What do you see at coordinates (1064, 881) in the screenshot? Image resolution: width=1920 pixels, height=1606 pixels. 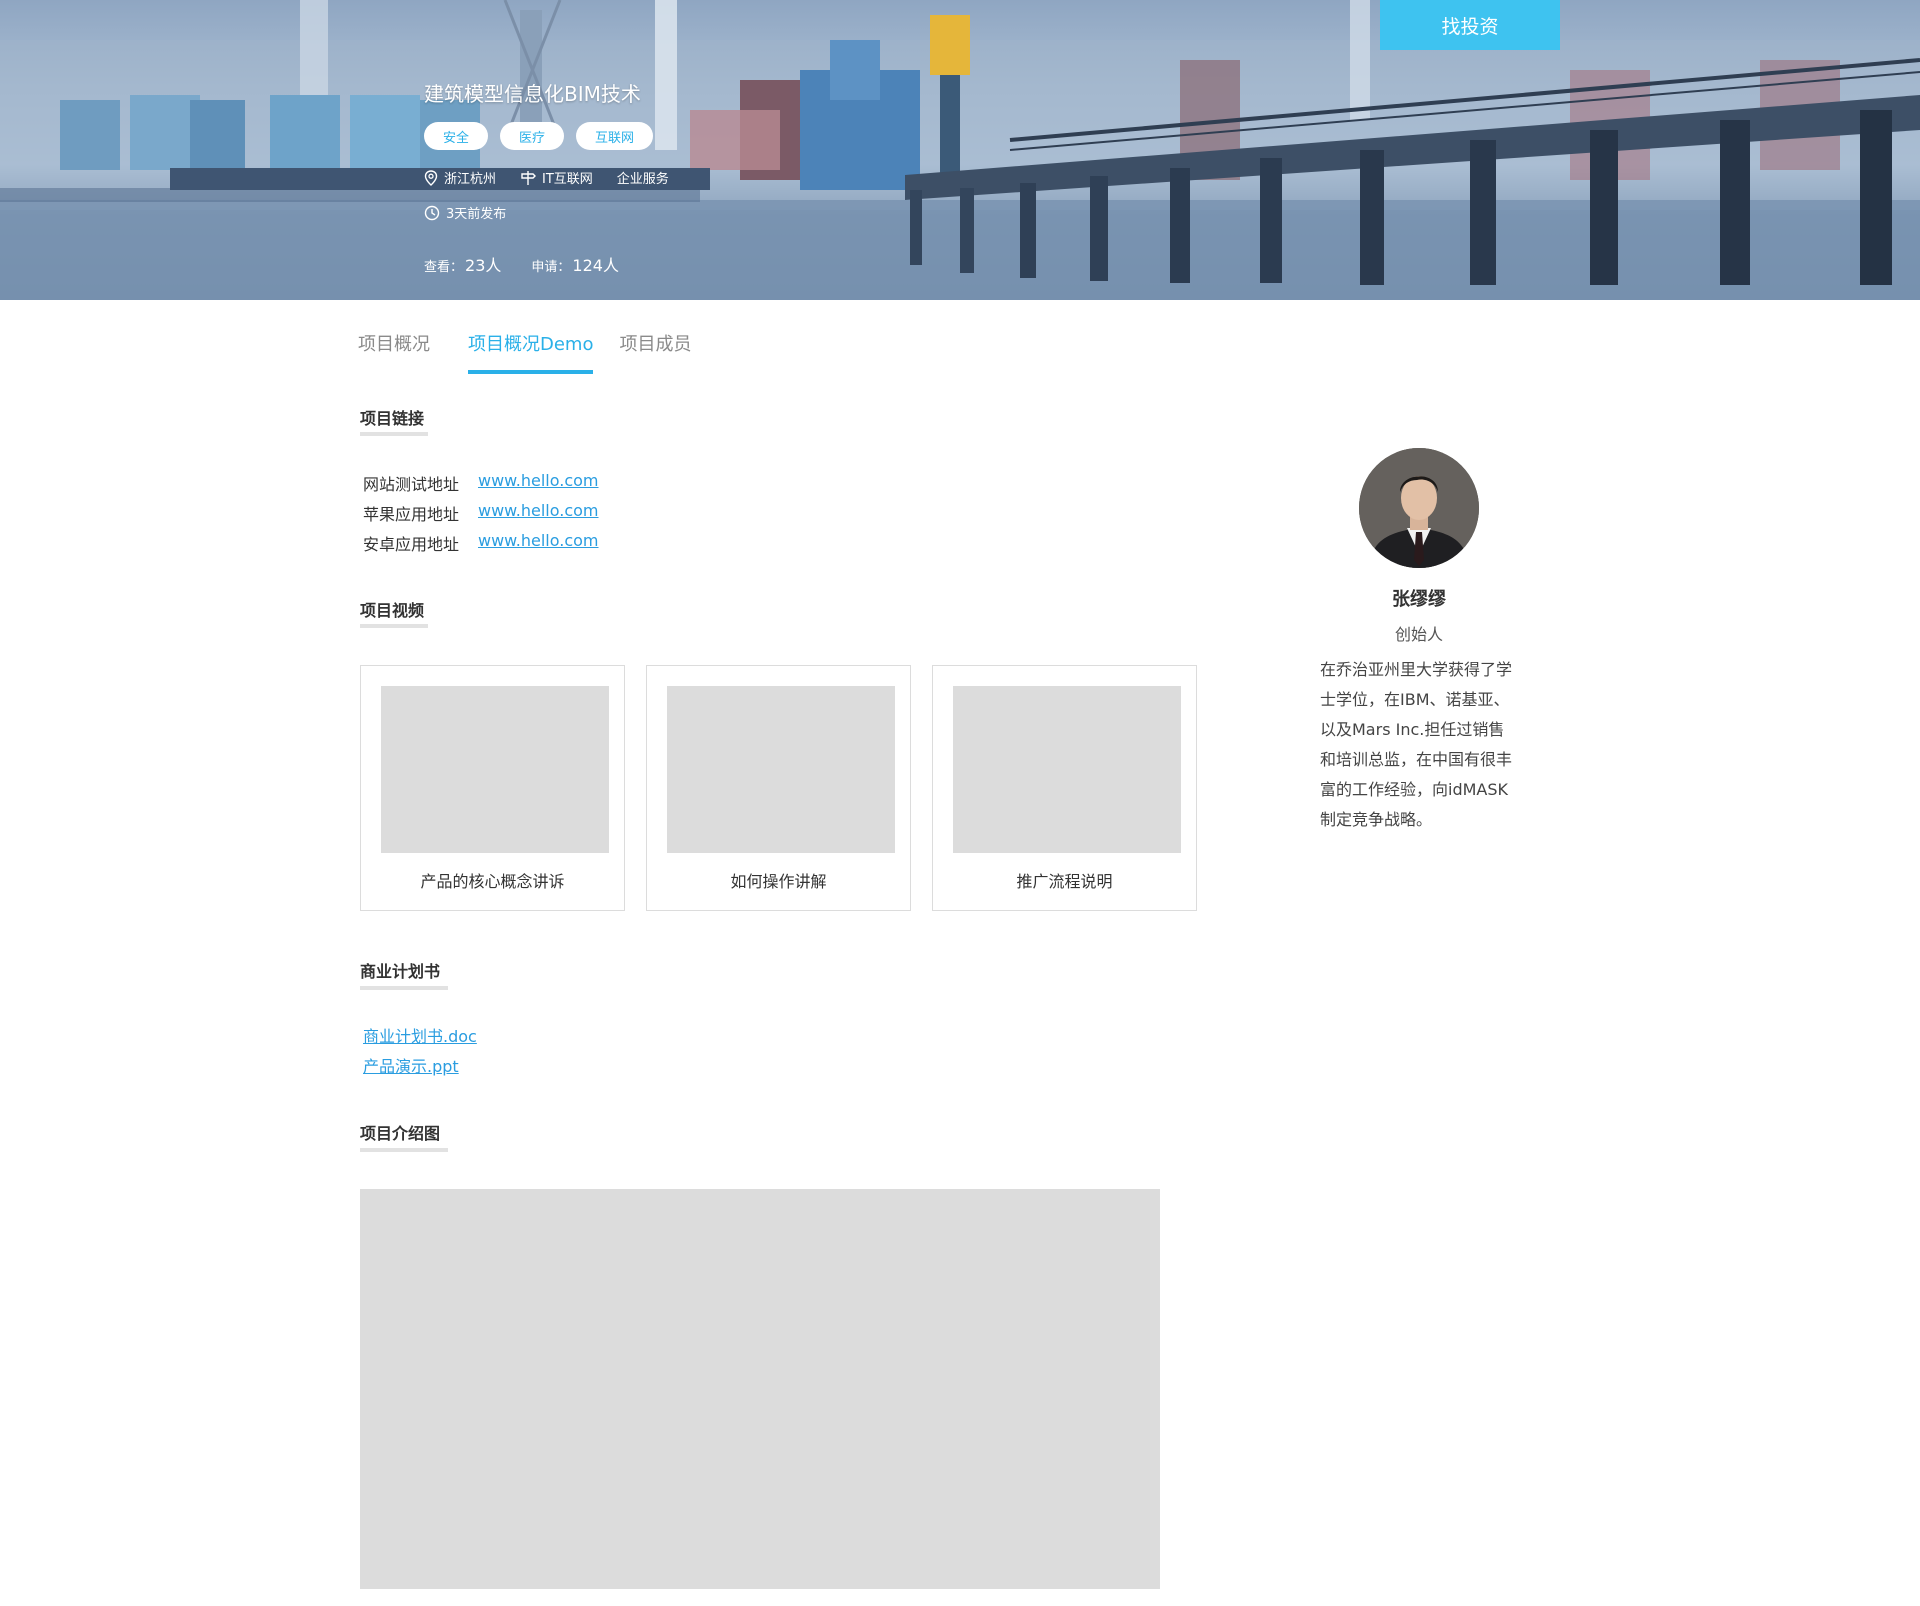 I see `video-title: 推广流程说明` at bounding box center [1064, 881].